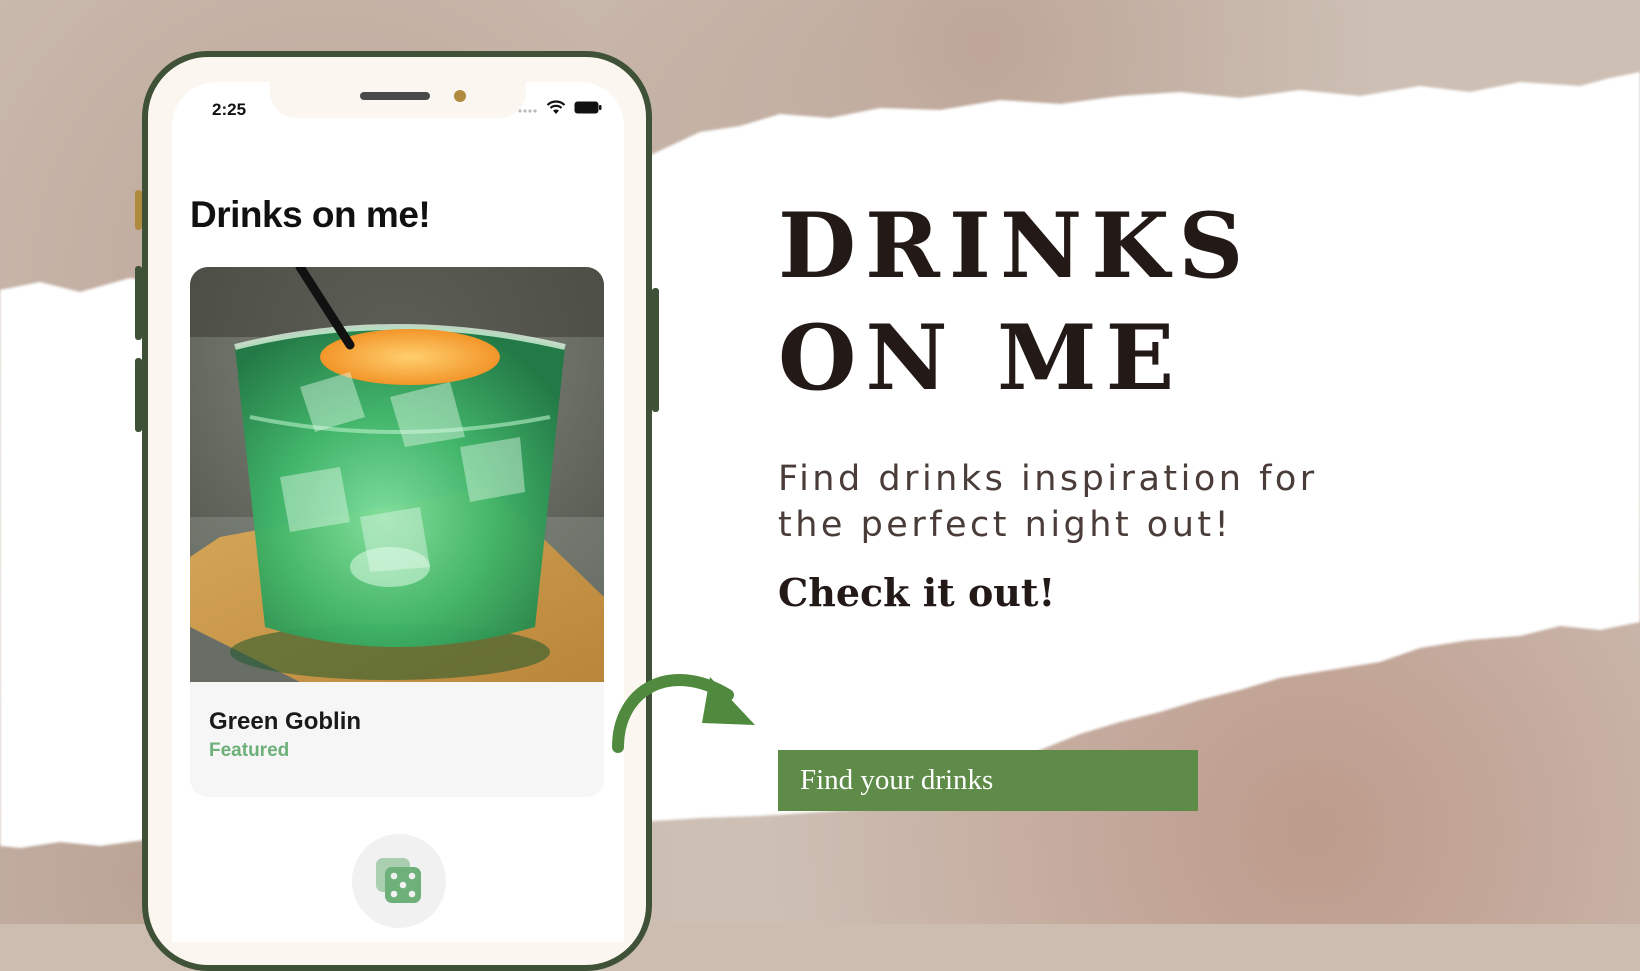 The width and height of the screenshot is (1640, 971). I want to click on featured-tag: Featured, so click(249, 750).